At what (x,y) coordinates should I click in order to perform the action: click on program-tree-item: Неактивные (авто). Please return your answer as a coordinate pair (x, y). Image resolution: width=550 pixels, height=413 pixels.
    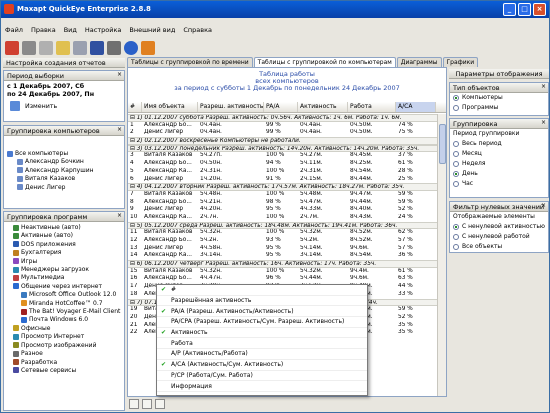
    Looking at the image, I should click on (64, 228).